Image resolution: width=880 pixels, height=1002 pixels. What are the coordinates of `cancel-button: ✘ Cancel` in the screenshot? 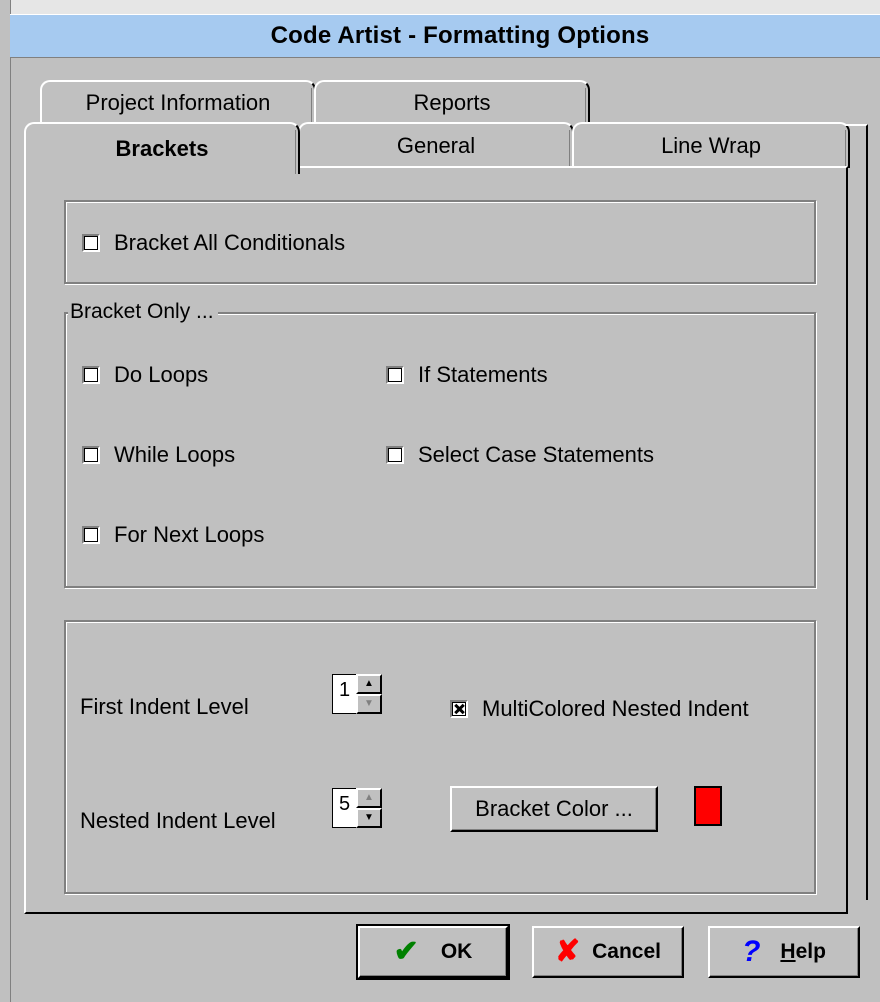 It's located at (608, 952).